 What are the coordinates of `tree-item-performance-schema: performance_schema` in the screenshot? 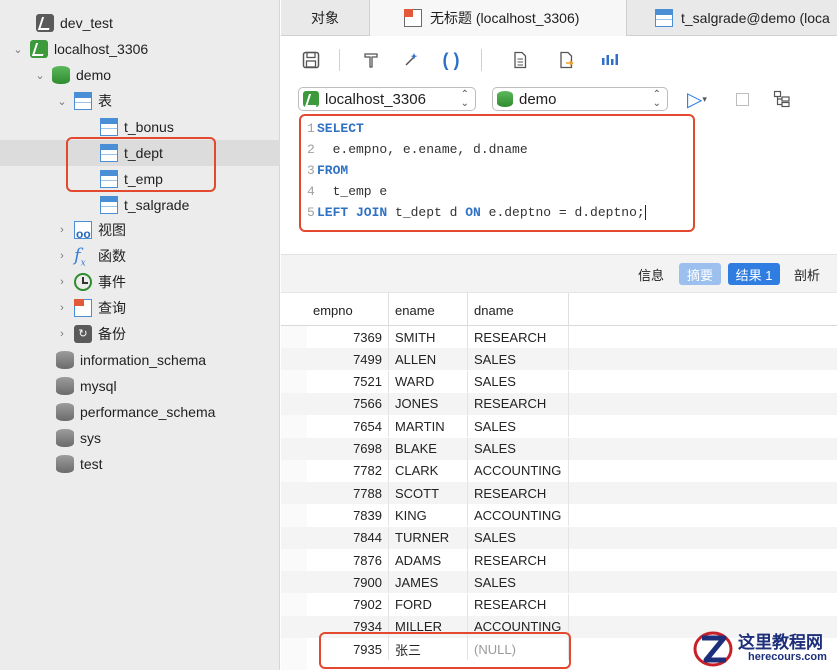 It's located at (140, 412).